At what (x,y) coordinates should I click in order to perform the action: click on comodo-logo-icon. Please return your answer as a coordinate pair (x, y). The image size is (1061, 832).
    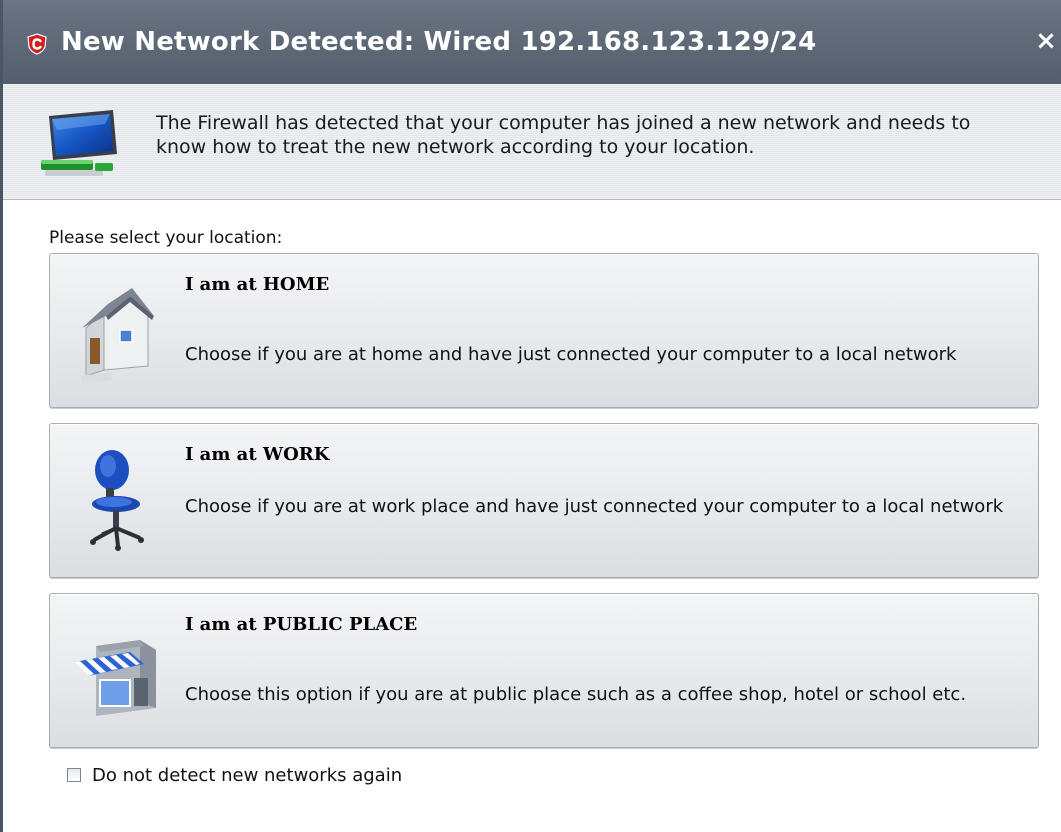
    Looking at the image, I should click on (37, 44).